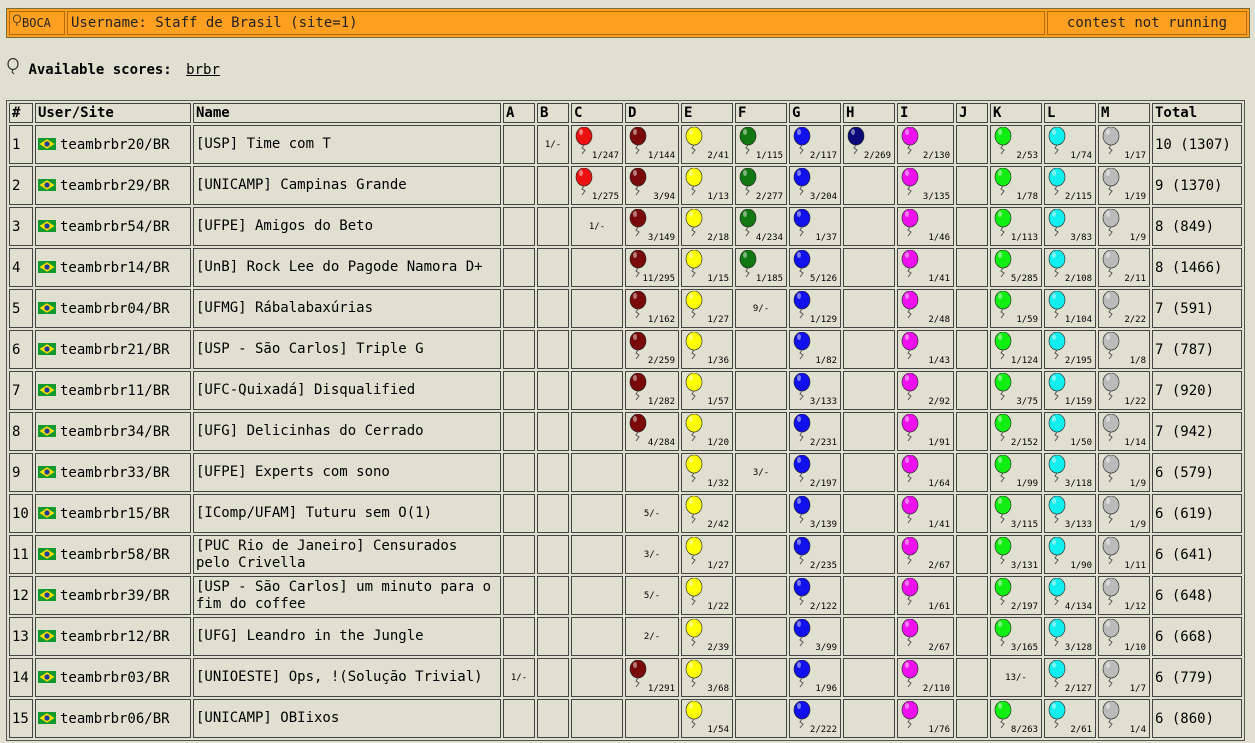  I want to click on problem-cell-e: 1/36, so click(707, 349).